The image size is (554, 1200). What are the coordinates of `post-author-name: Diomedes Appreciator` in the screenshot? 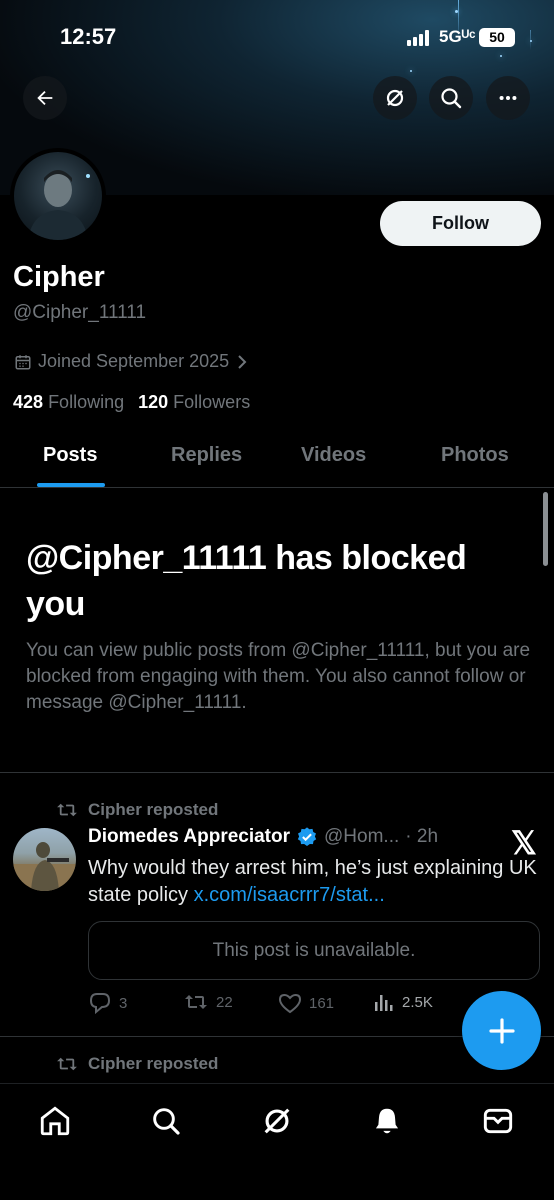 It's located at (189, 837).